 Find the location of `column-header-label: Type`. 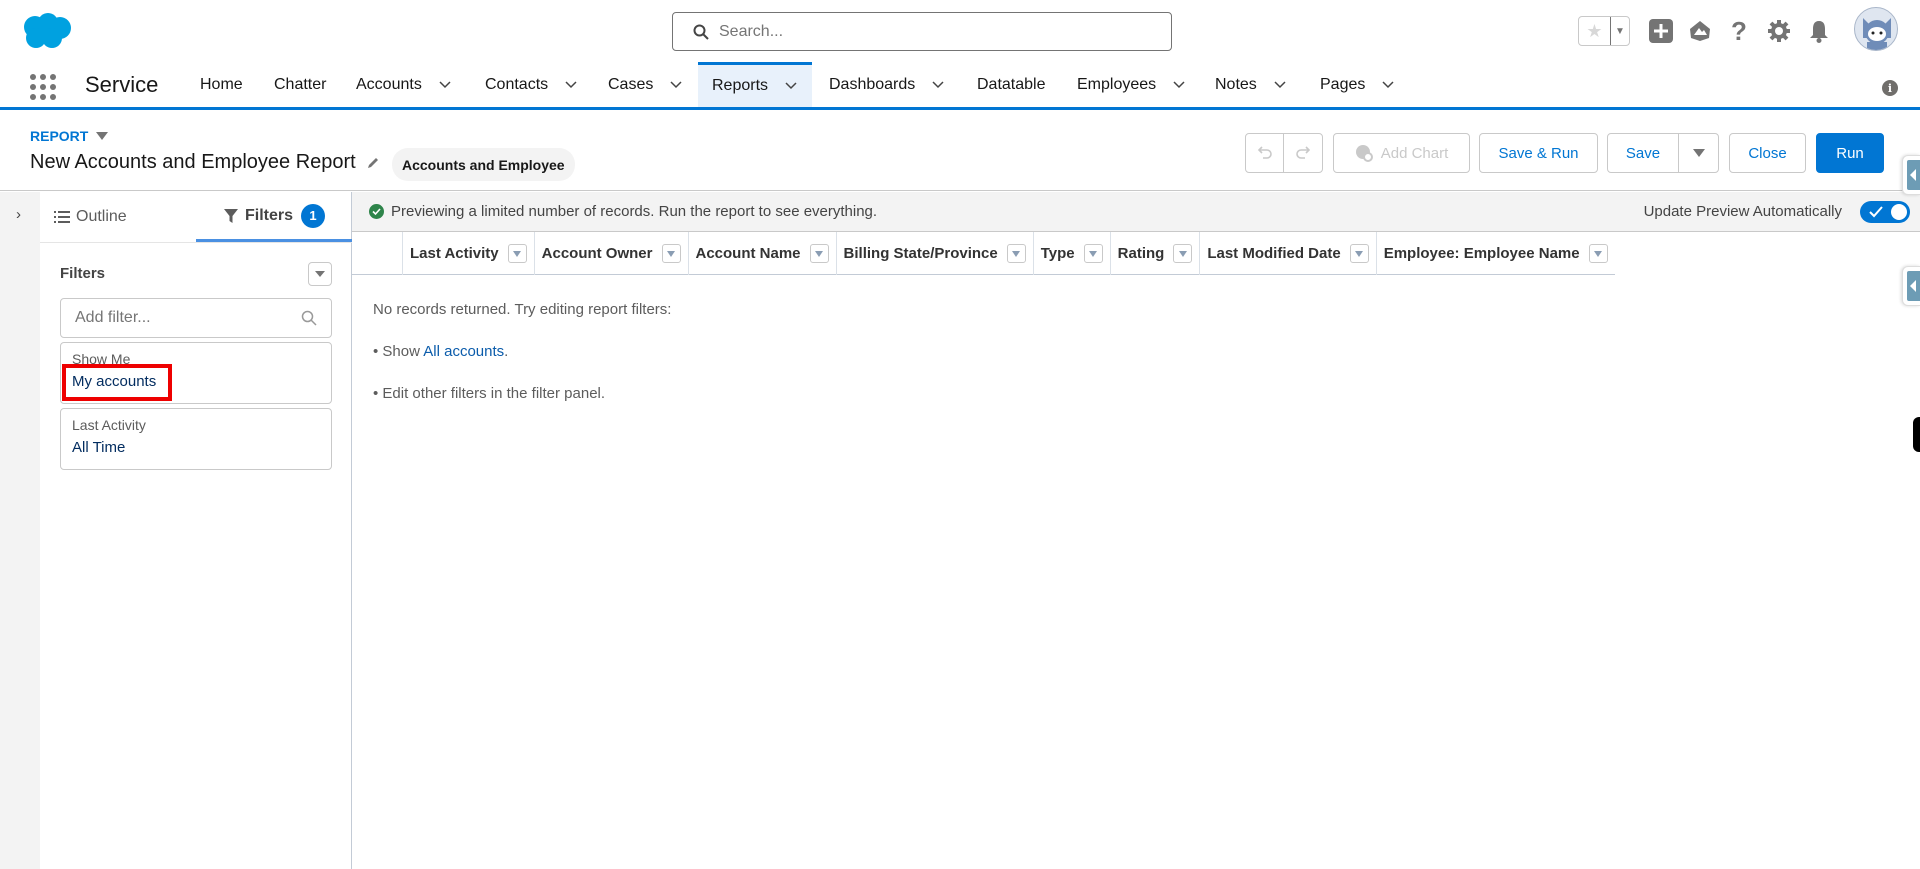

column-header-label: Type is located at coordinates (1057, 253).